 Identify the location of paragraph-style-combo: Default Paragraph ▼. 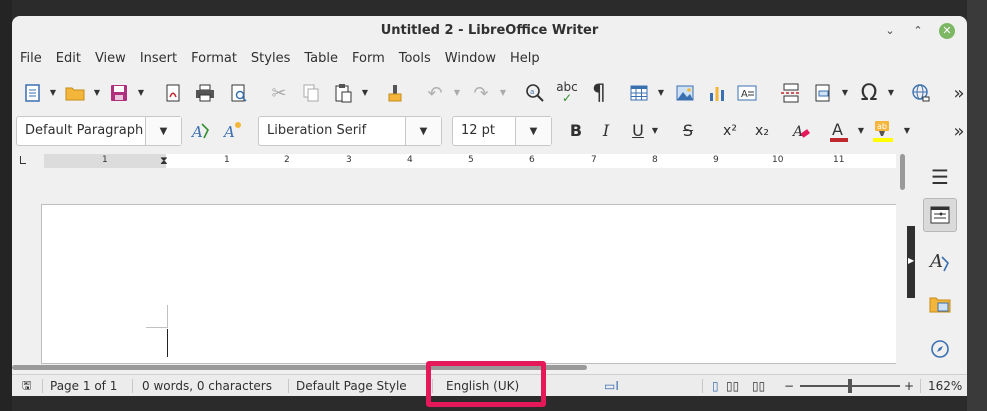
(99, 131).